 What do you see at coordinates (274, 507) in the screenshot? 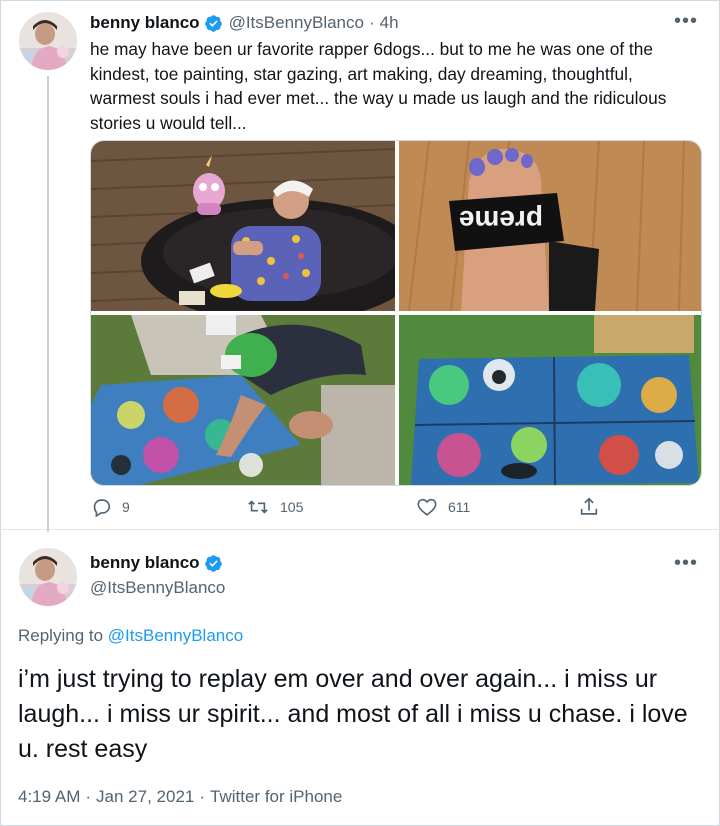
I see `retweet-button: 105` at bounding box center [274, 507].